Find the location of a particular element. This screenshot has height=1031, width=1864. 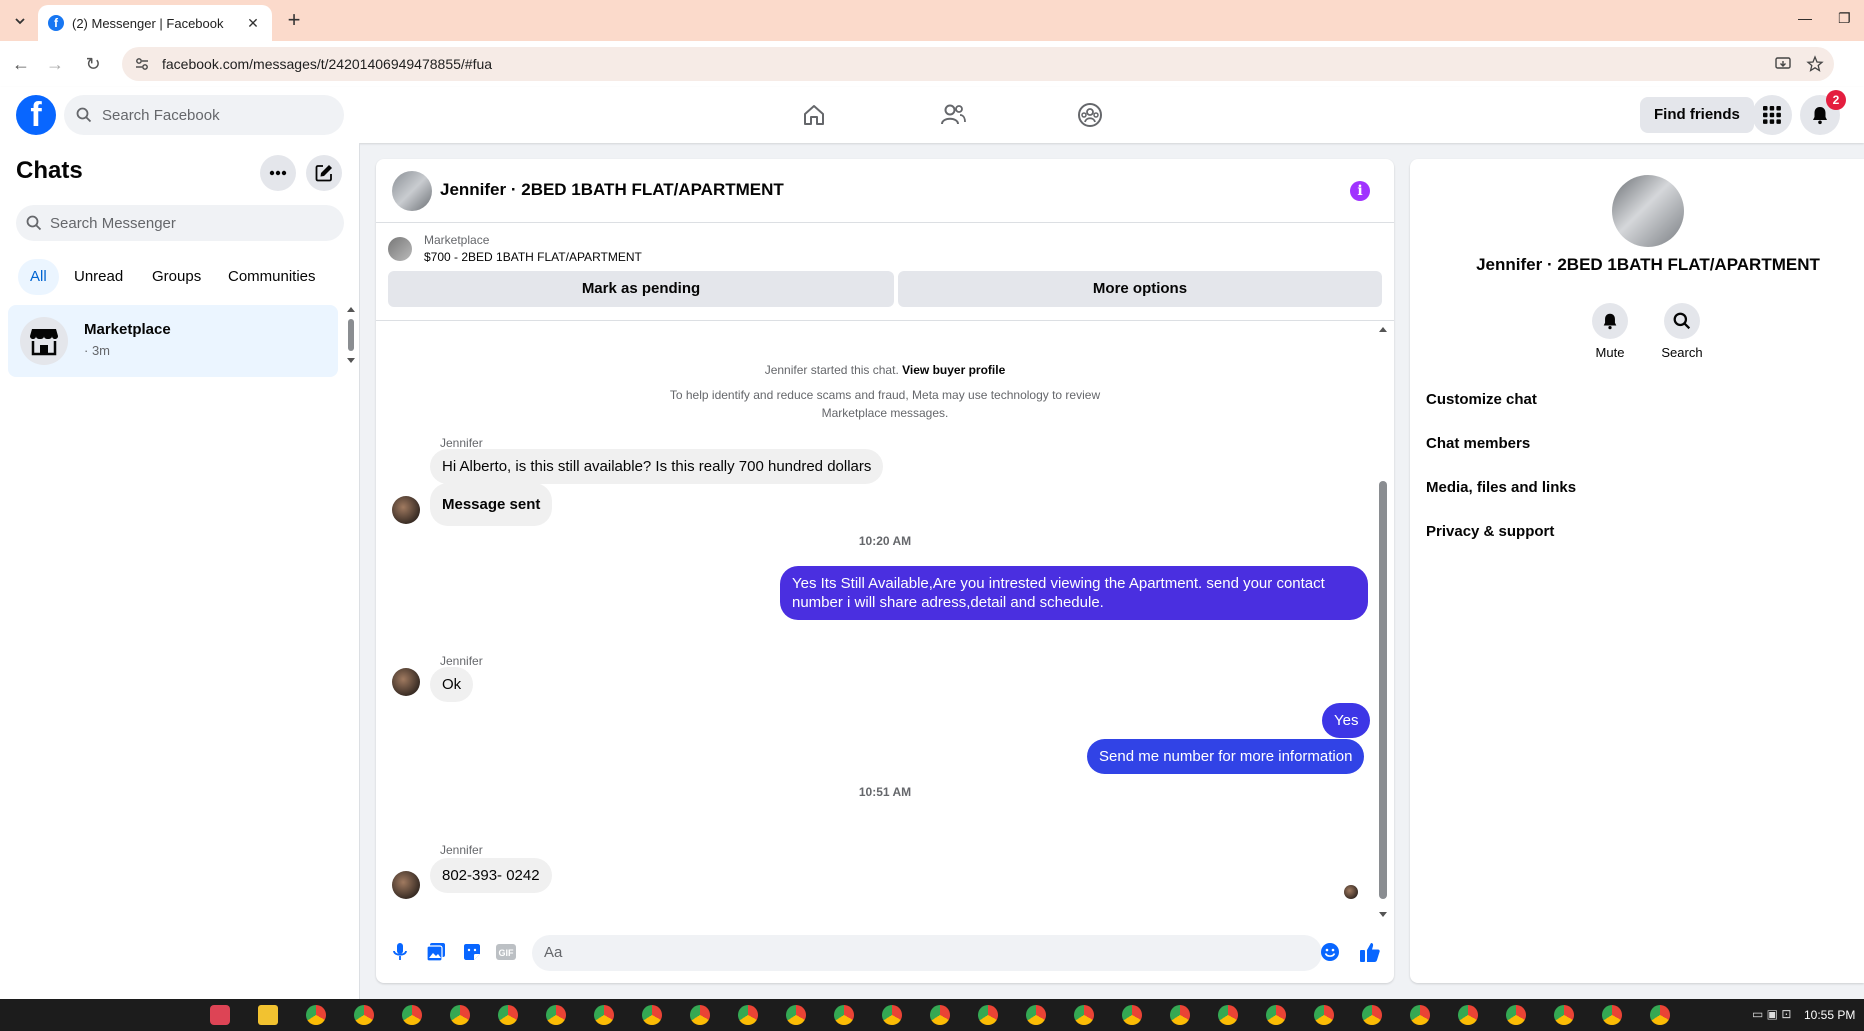

tray-icons: ▭ ▣ ⊡ is located at coordinates (1771, 1014).